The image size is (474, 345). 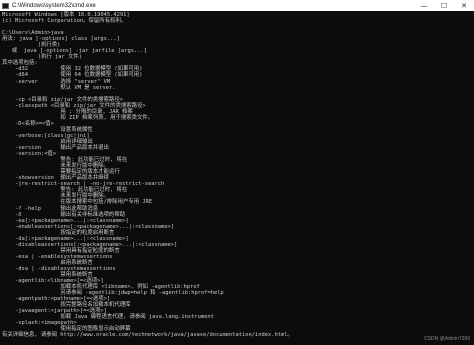 I want to click on window-controls: — ☐ ✕, so click(x=444, y=5).